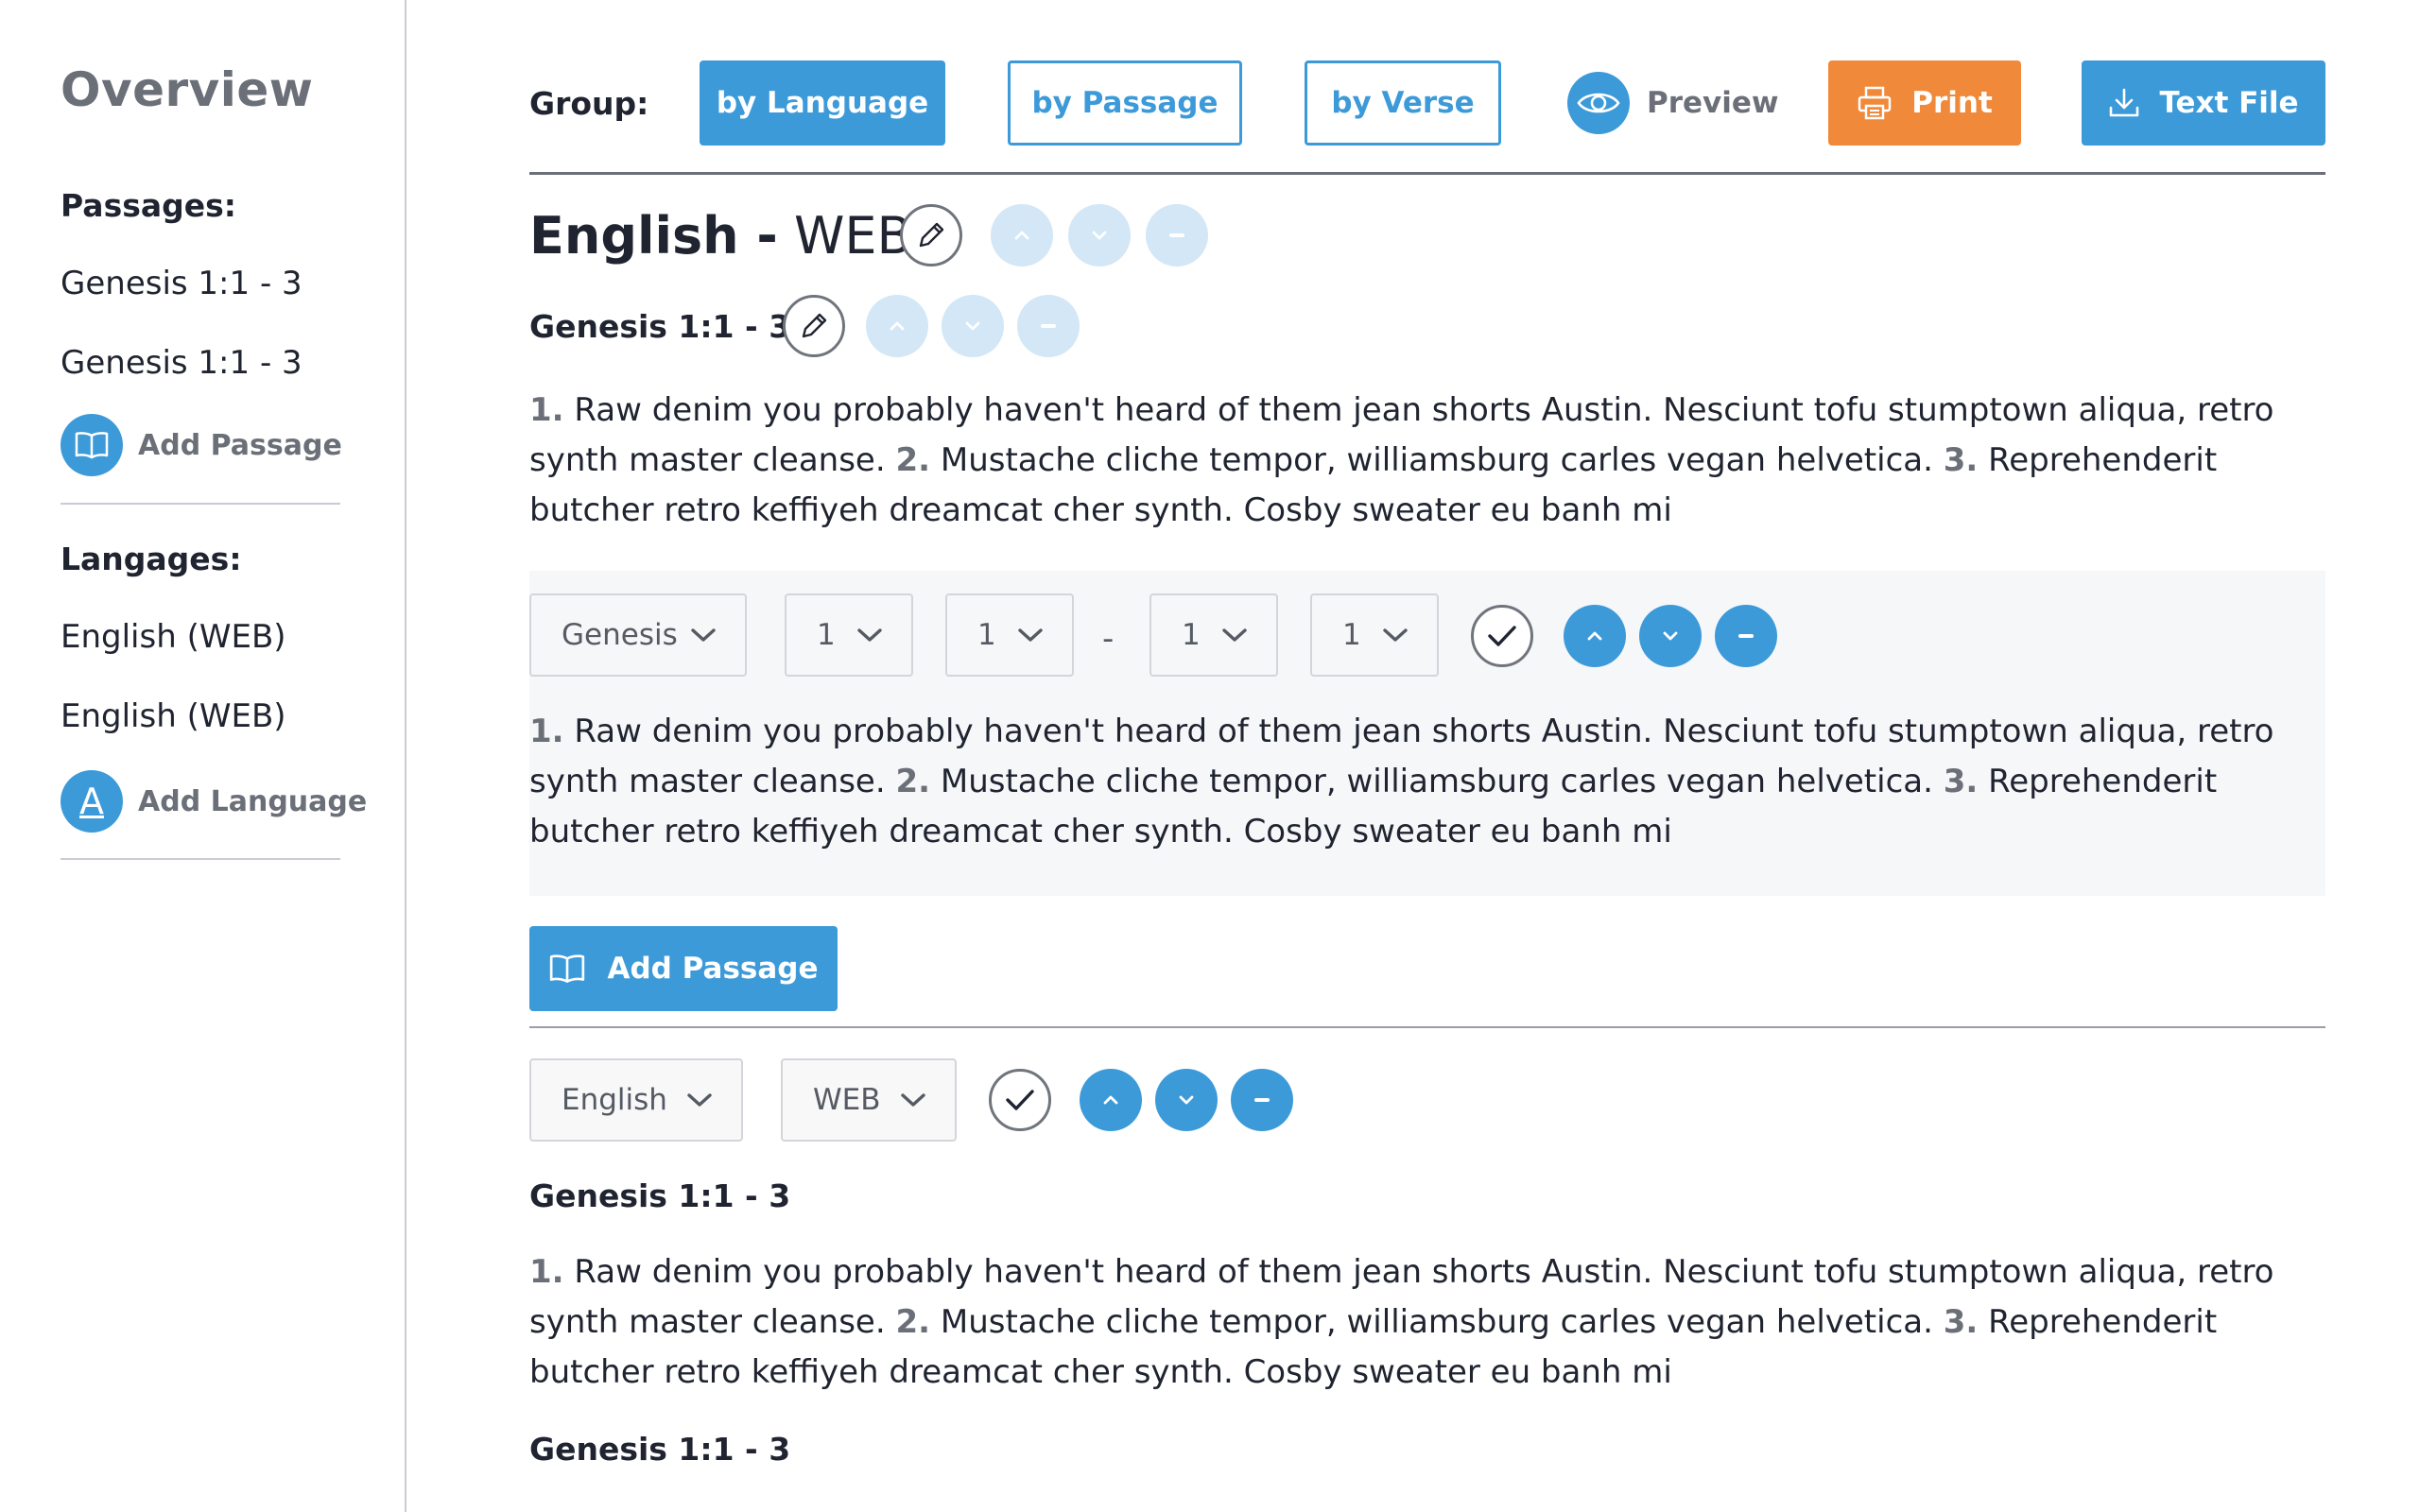  What do you see at coordinates (822, 103) in the screenshot?
I see `group-by-language-button: by Language` at bounding box center [822, 103].